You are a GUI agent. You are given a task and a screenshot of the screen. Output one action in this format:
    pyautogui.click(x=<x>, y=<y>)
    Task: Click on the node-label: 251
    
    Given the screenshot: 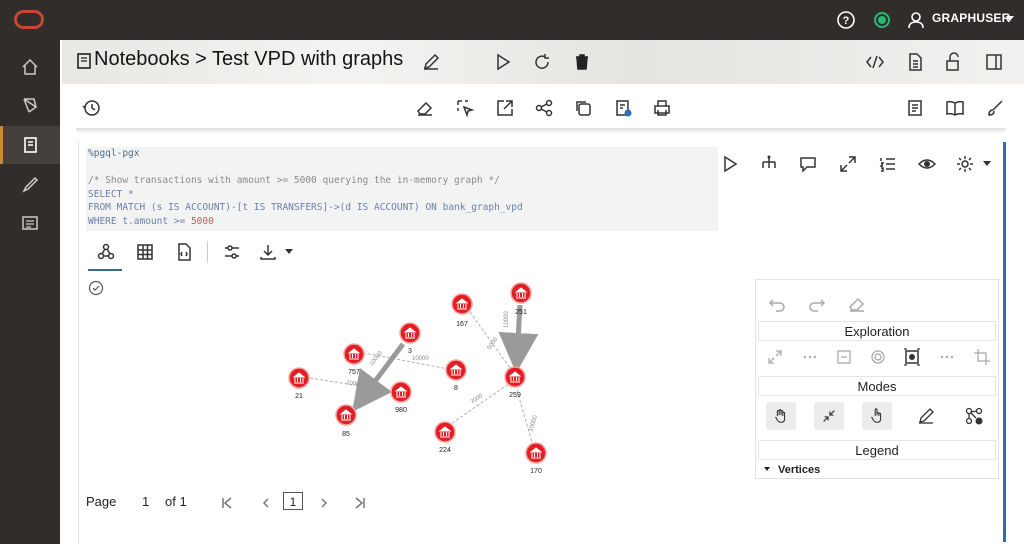 What is the action you would take?
    pyautogui.click(x=521, y=312)
    